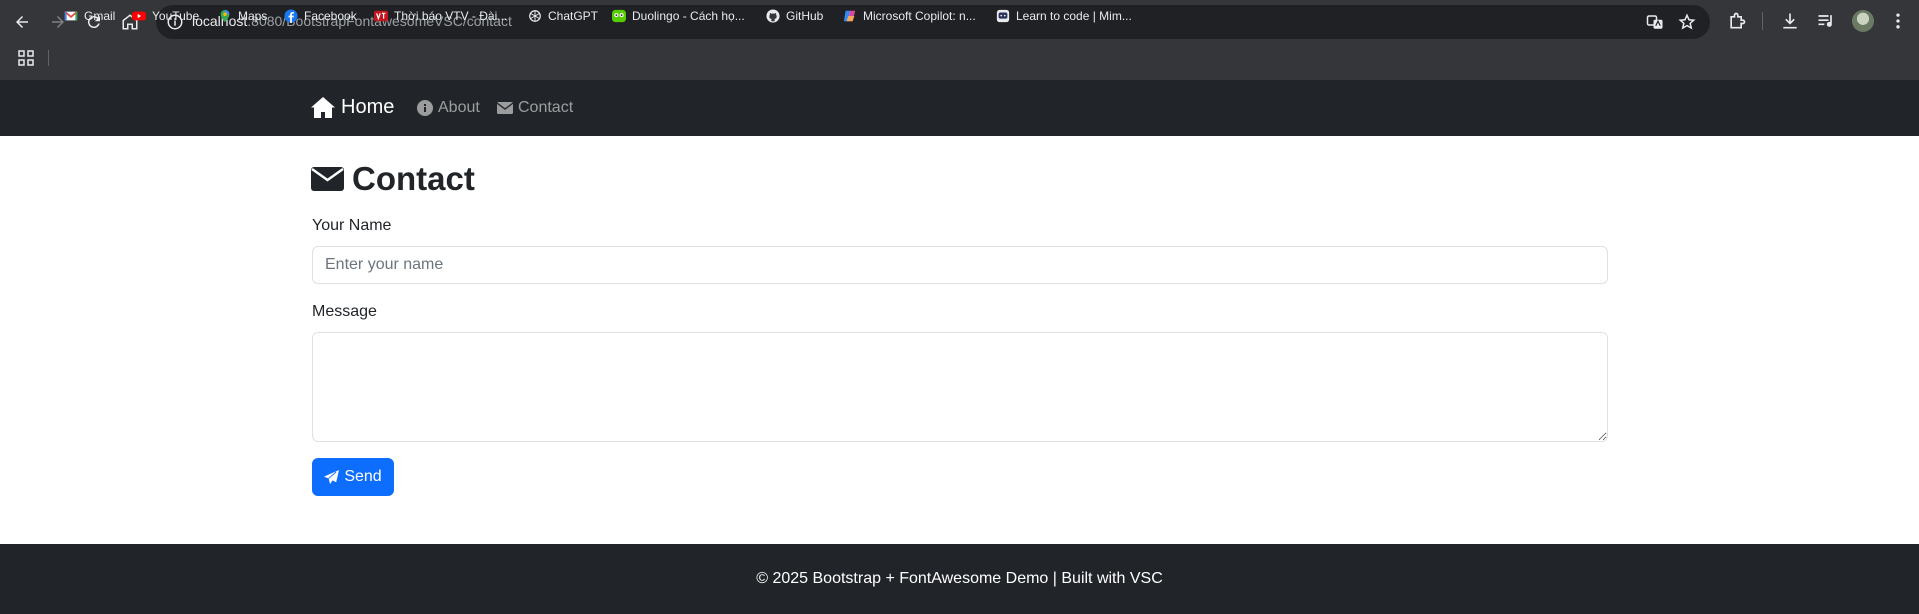 This screenshot has height=614, width=1919. What do you see at coordinates (320, 16) in the screenshot?
I see `bookmark-facebook: Facebook` at bounding box center [320, 16].